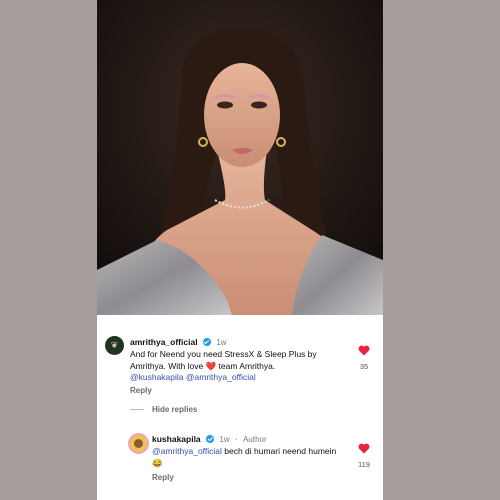 Image resolution: width=500 pixels, height=500 pixels. I want to click on red-heart-emoji: ❤️, so click(211, 365).